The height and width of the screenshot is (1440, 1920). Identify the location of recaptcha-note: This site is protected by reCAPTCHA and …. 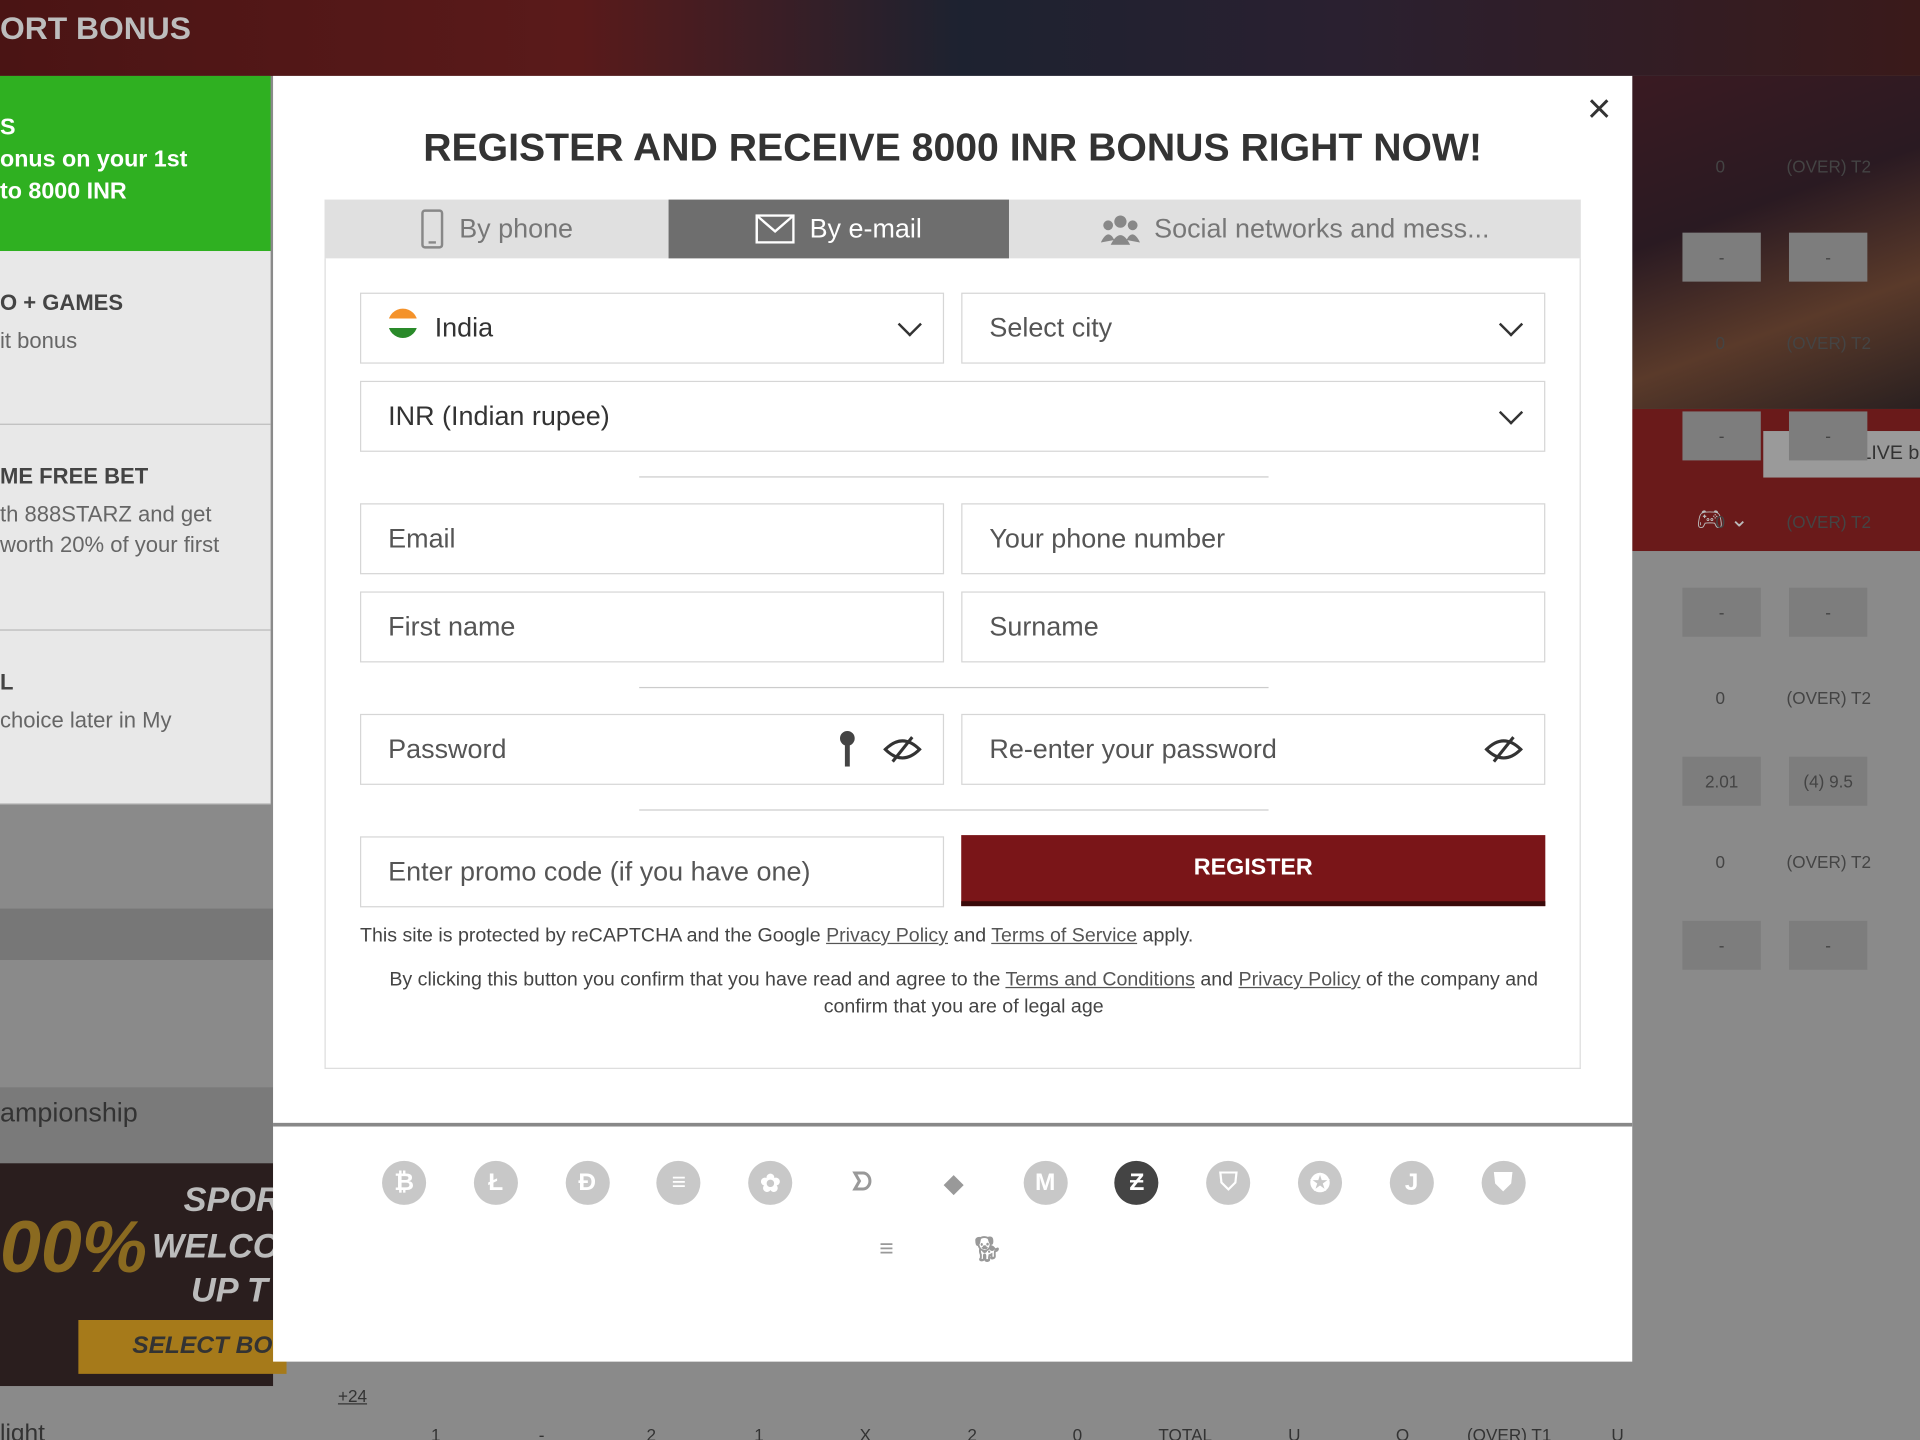
(776, 936).